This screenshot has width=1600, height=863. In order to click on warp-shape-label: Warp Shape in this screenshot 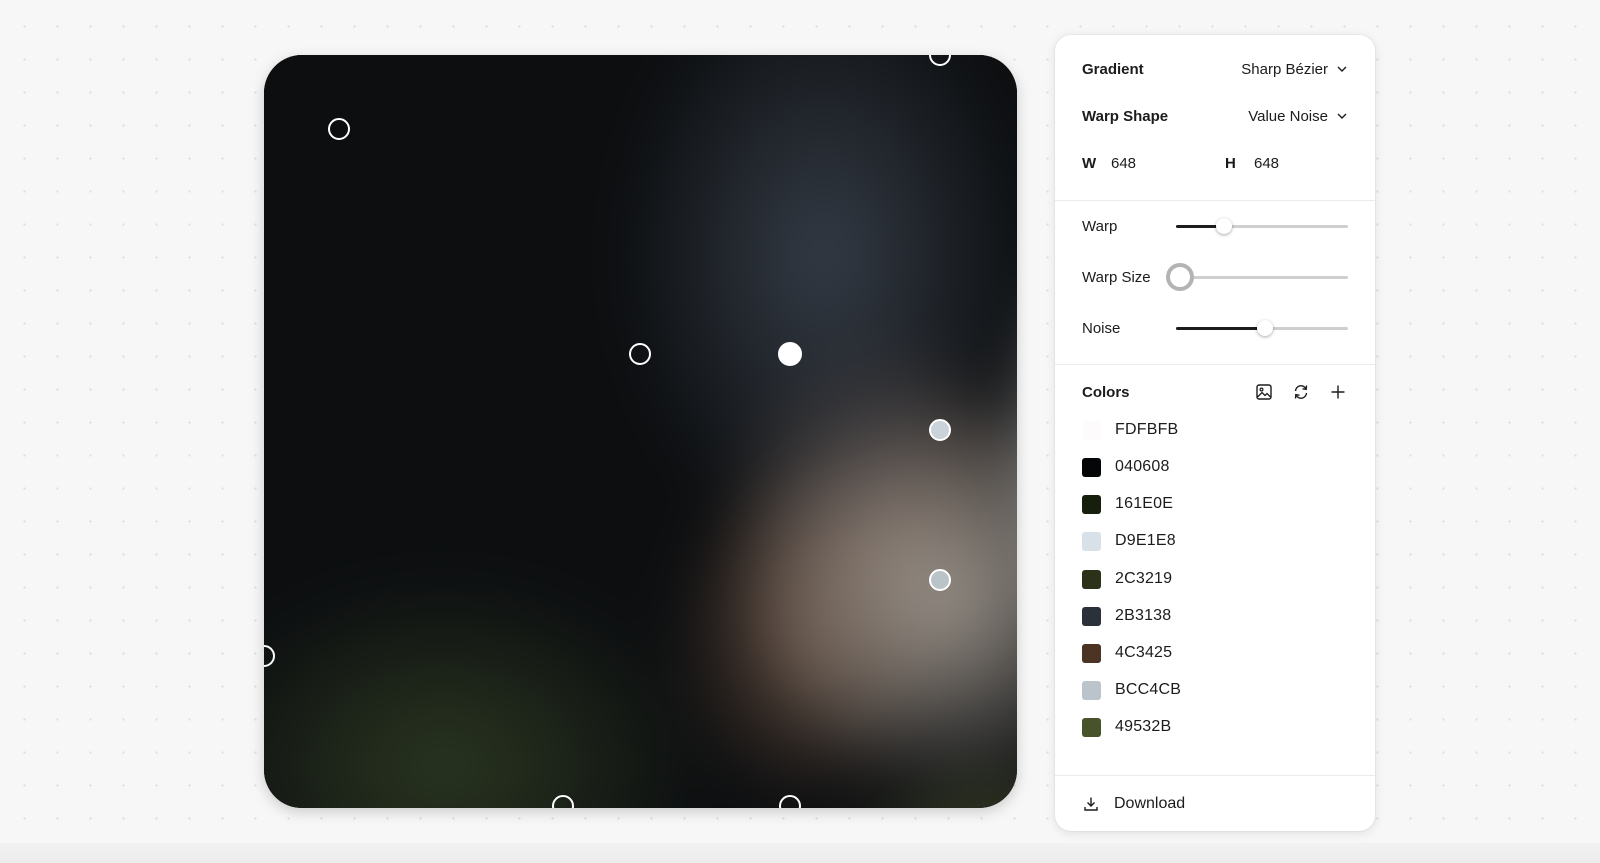, I will do `click(1125, 116)`.